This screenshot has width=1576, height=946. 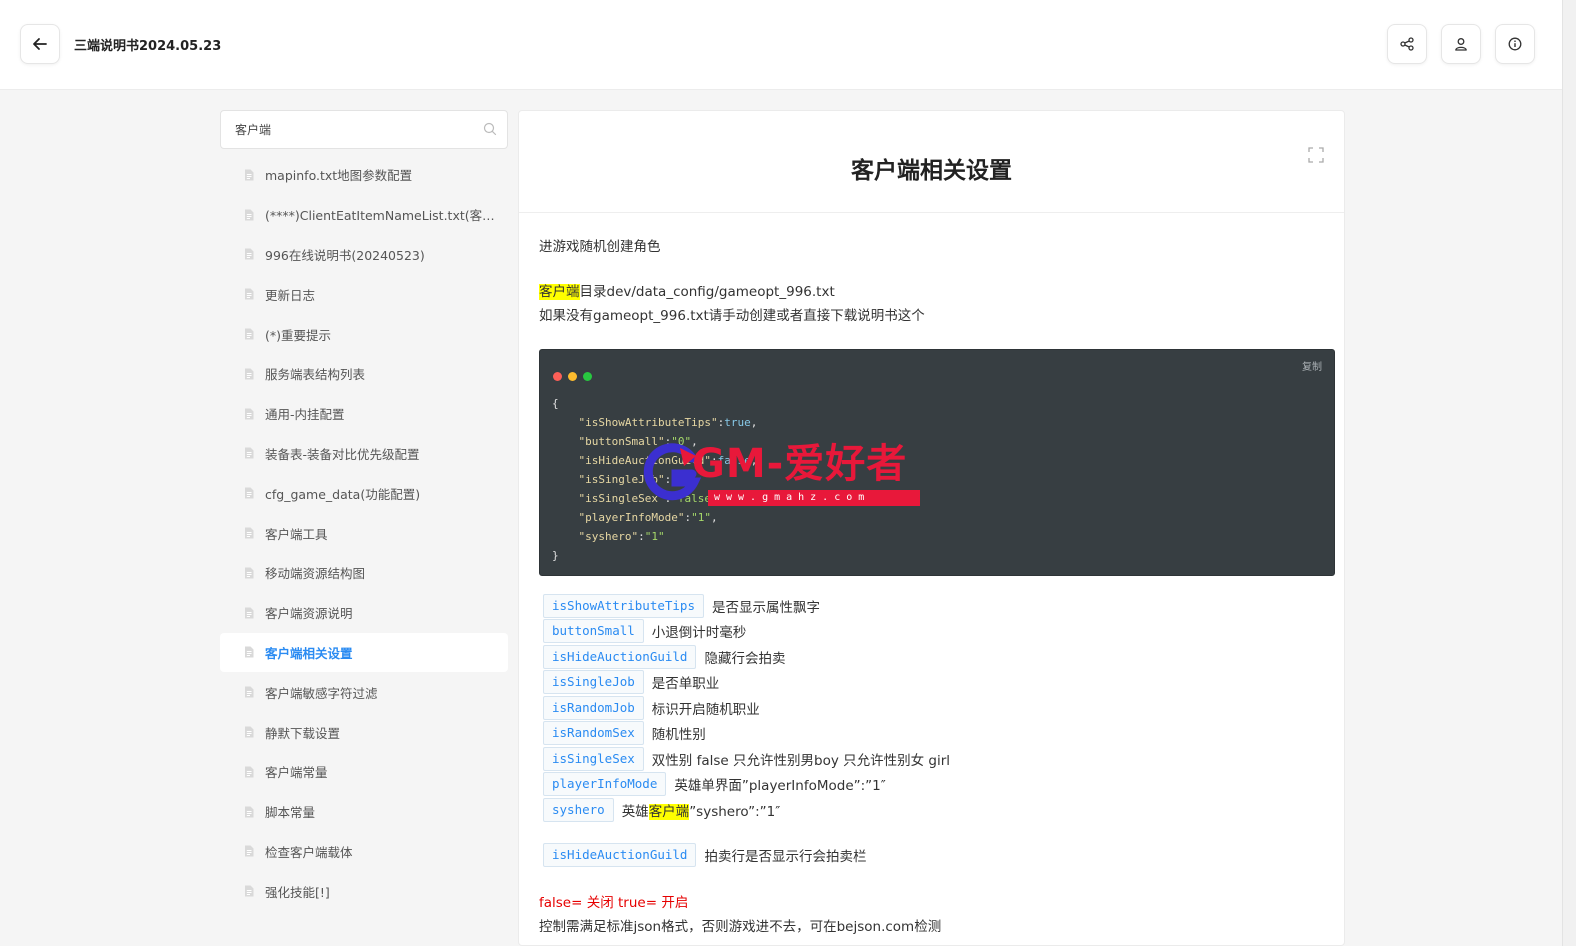 What do you see at coordinates (490, 129) in the screenshot?
I see `search-icon` at bounding box center [490, 129].